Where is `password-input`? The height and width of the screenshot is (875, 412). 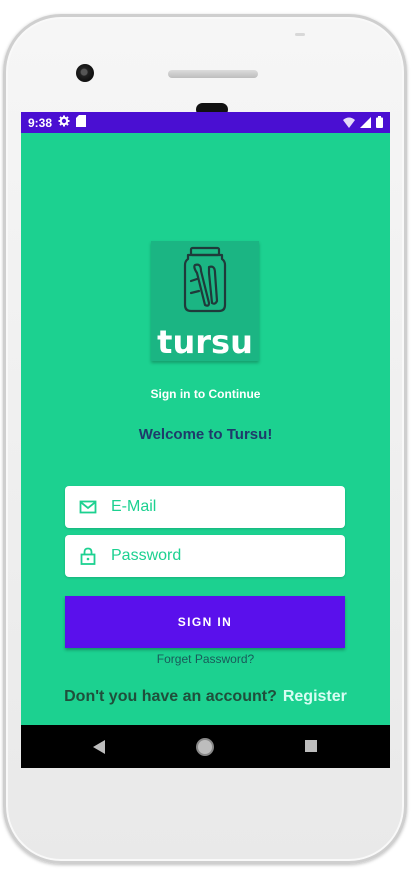
password-input is located at coordinates (221, 556).